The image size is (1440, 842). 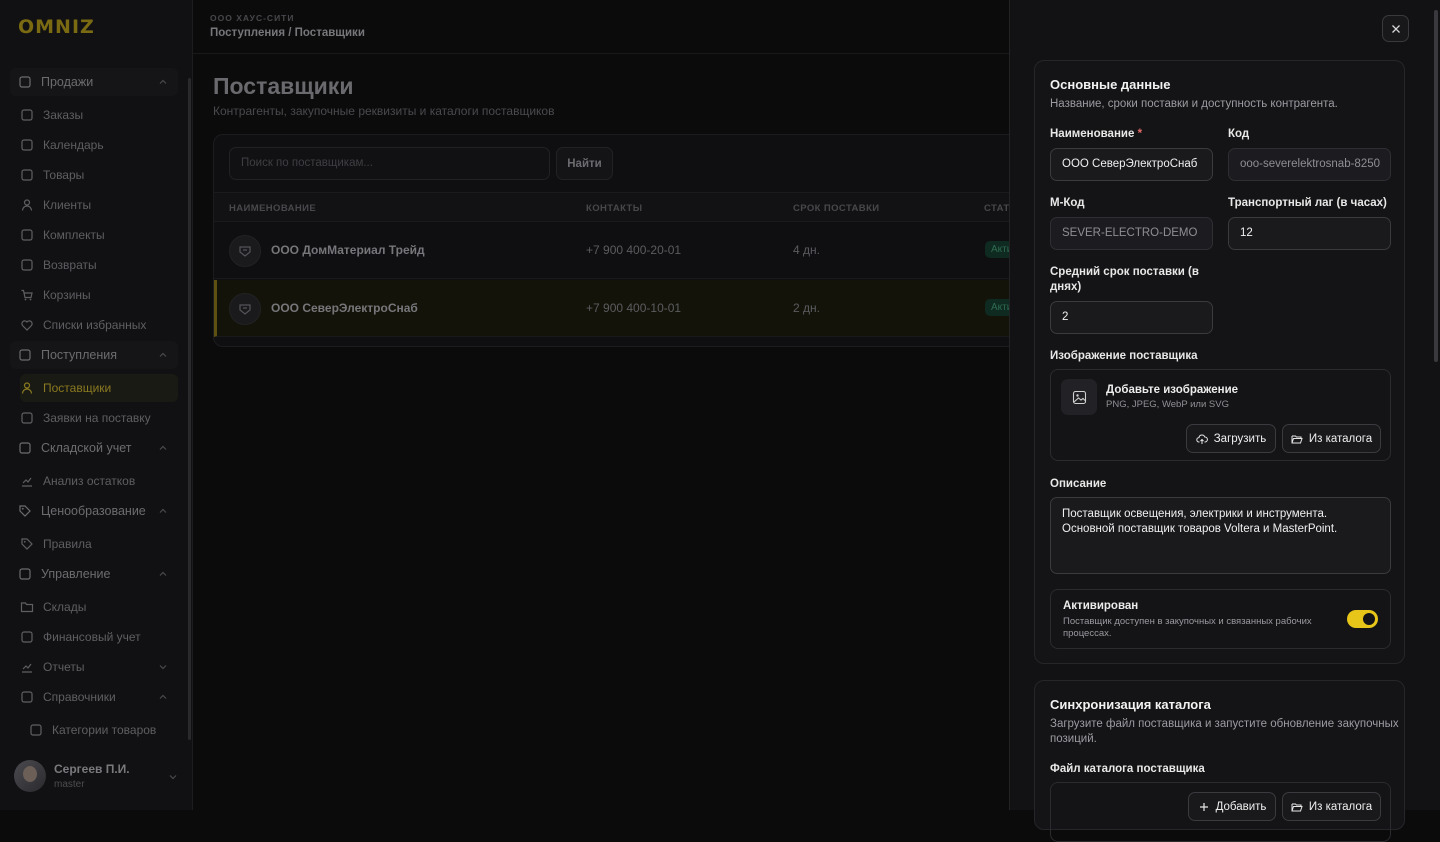 I want to click on sidebar-item-label: Заказы, so click(x=63, y=115).